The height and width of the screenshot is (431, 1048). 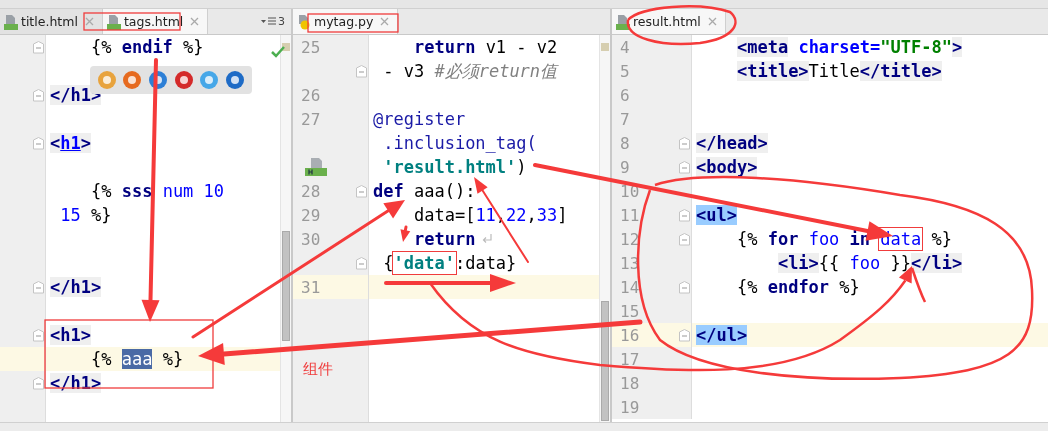 What do you see at coordinates (318, 369) in the screenshot?
I see `annotation-text: 组件` at bounding box center [318, 369].